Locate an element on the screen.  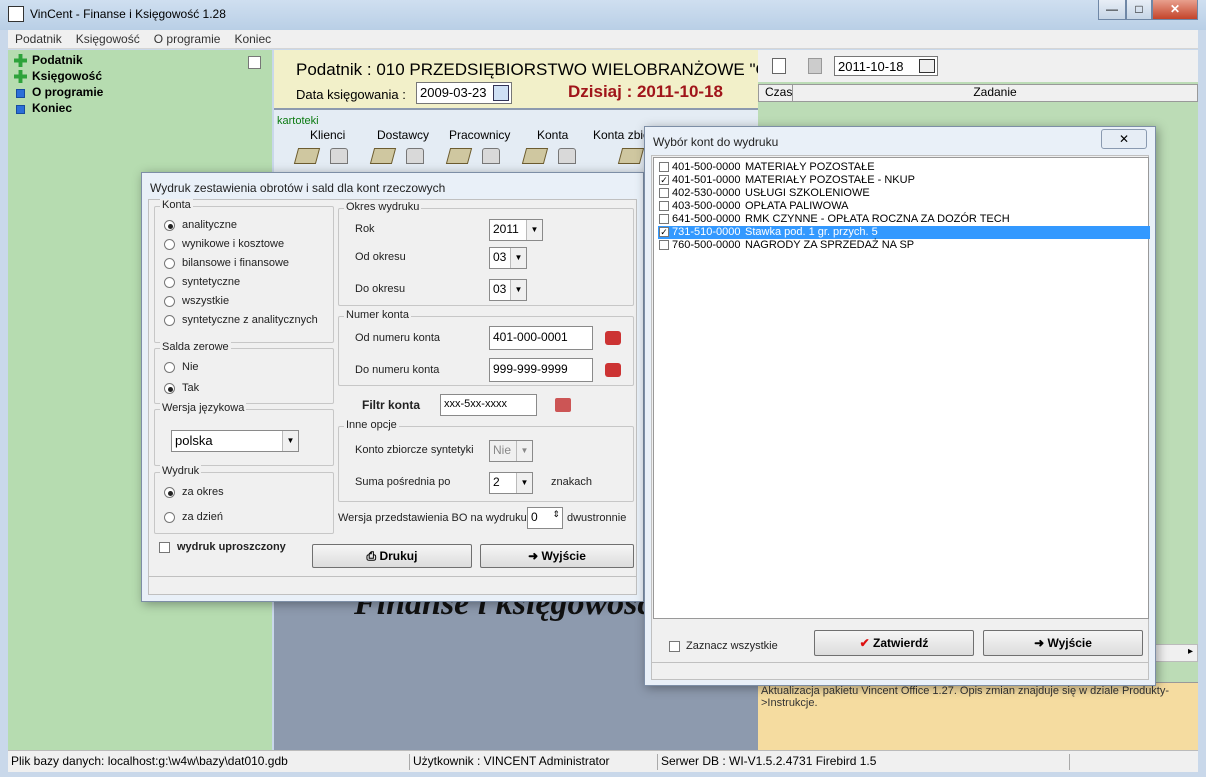
scroll-right-icon: ▸ is located at coordinates (1190, 651).